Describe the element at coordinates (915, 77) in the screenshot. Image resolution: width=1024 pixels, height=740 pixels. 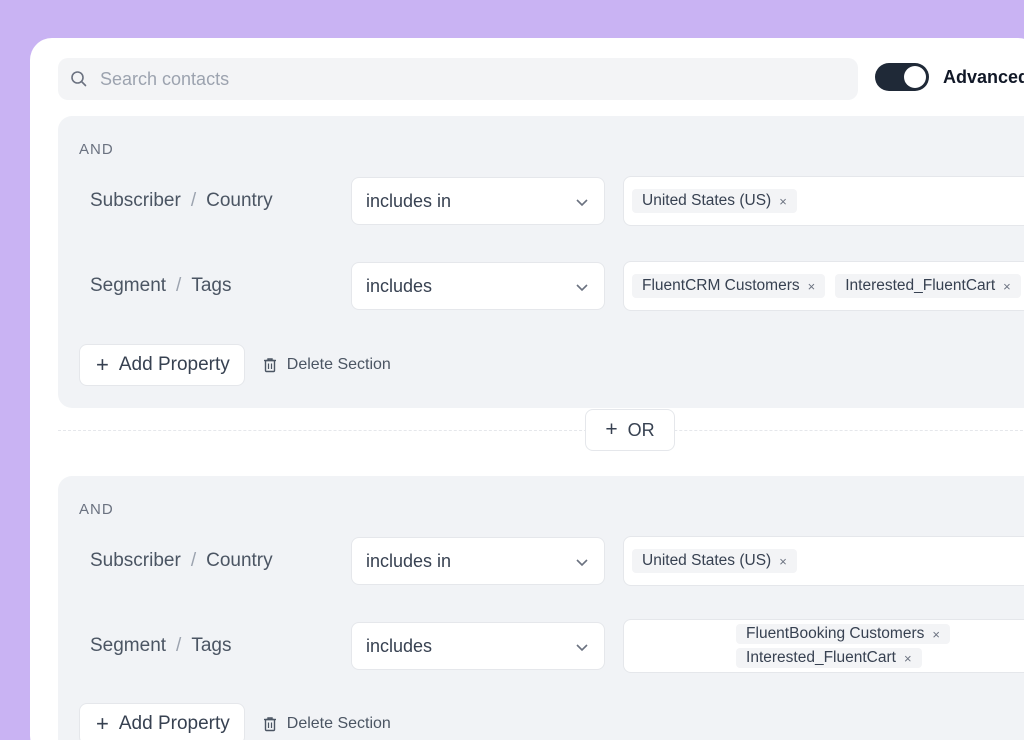
I see `toggle-knob` at that location.